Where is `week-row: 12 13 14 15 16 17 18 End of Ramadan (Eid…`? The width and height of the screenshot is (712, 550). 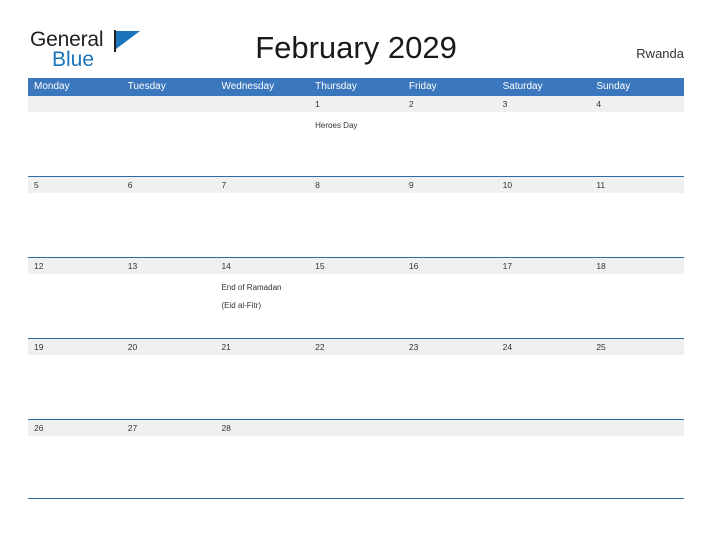 week-row: 12 13 14 15 16 17 18 End of Ramadan (Eid… is located at coordinates (356, 298).